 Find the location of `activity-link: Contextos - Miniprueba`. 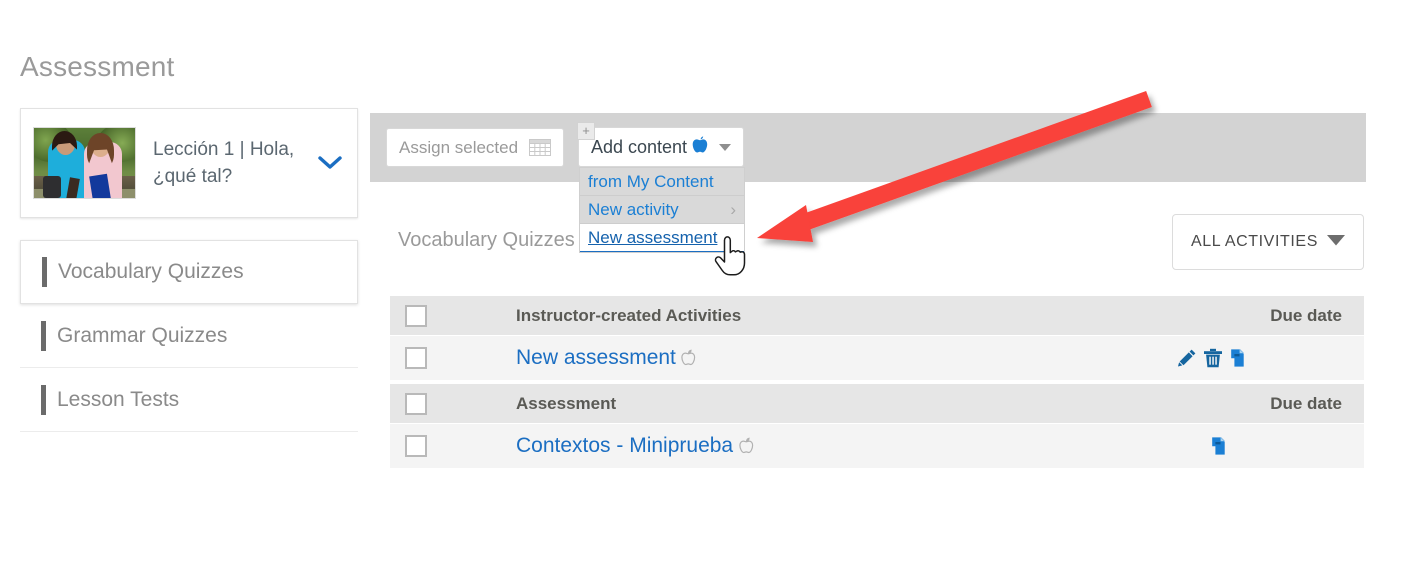

activity-link: Contextos - Miniprueba is located at coordinates (624, 445).